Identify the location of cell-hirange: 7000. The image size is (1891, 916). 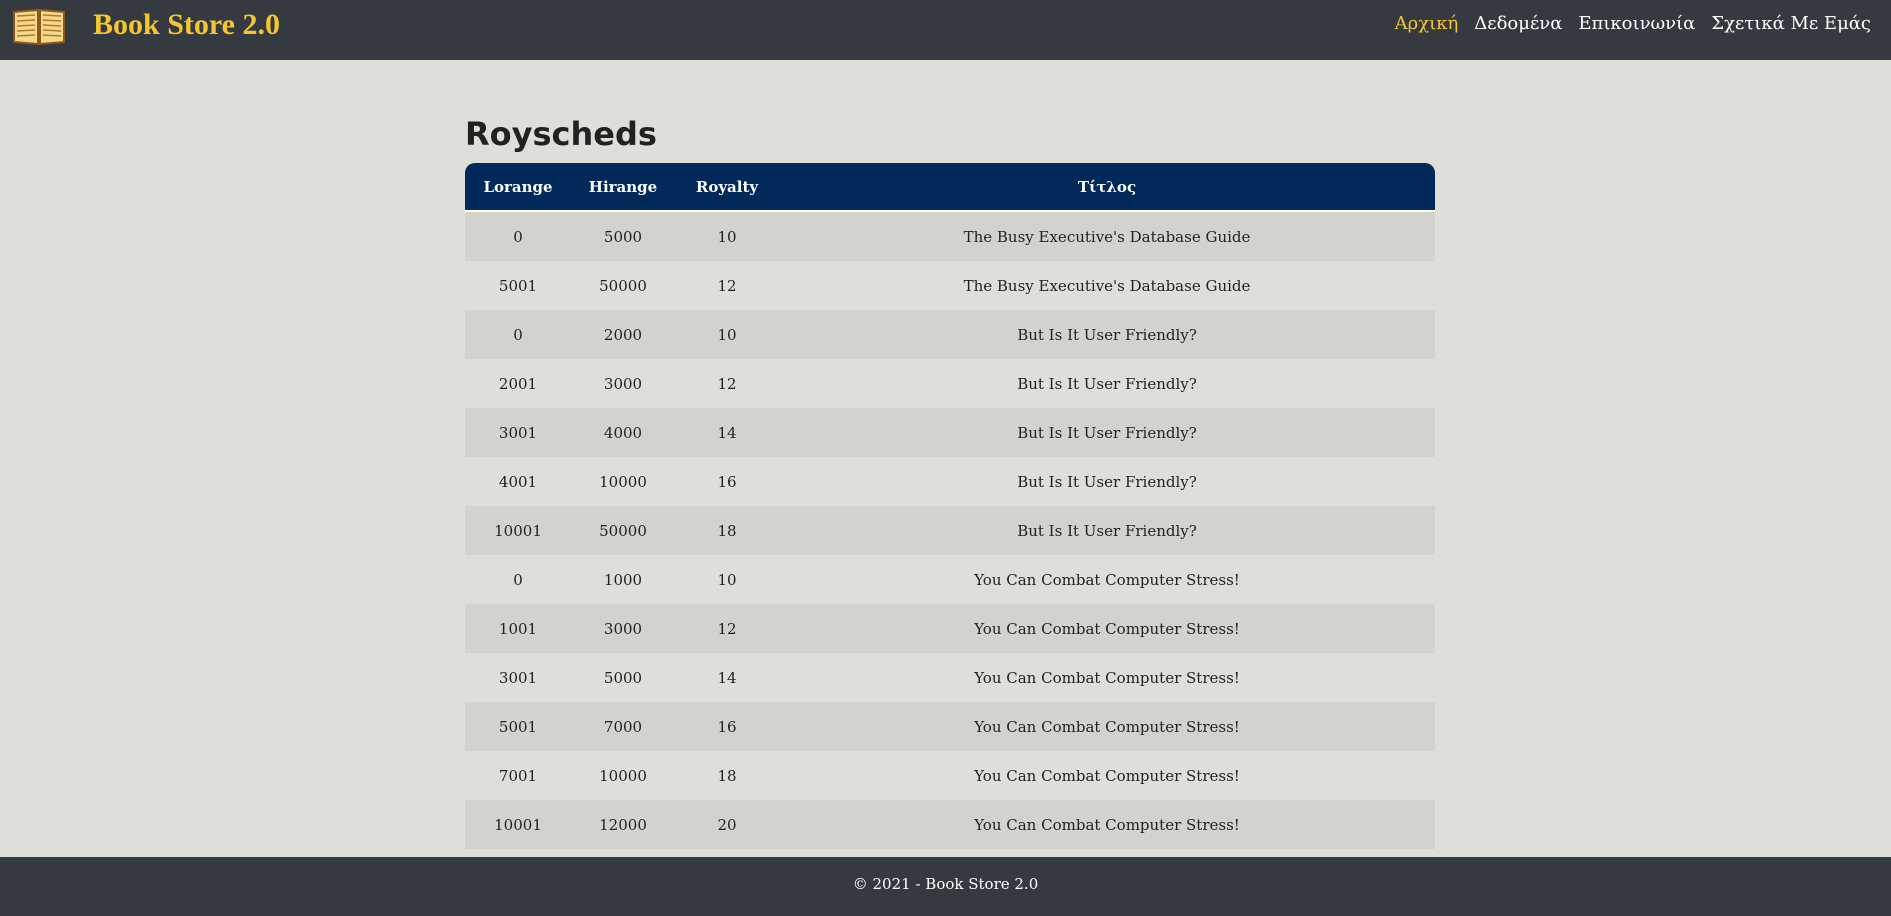
(623, 726).